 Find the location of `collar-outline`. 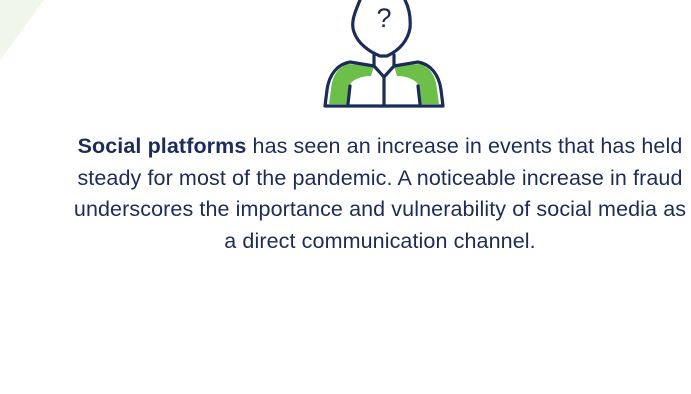

collar-outline is located at coordinates (384, 71).